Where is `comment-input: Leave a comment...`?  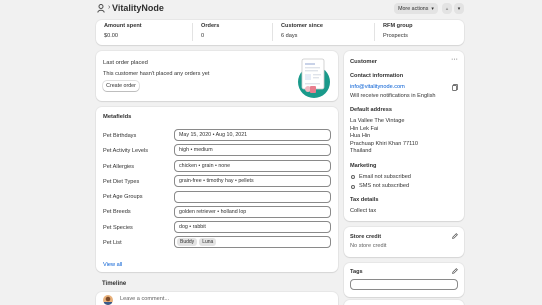
comment-input: Leave a comment... is located at coordinates (144, 299).